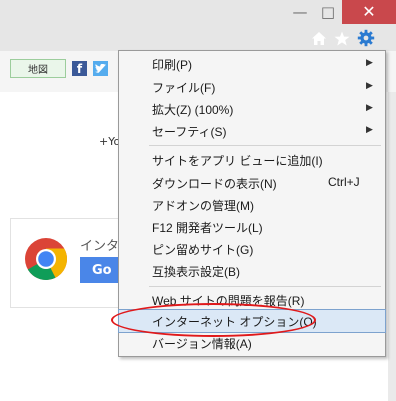  What do you see at coordinates (79, 68) in the screenshot?
I see `facebook-icon: f` at bounding box center [79, 68].